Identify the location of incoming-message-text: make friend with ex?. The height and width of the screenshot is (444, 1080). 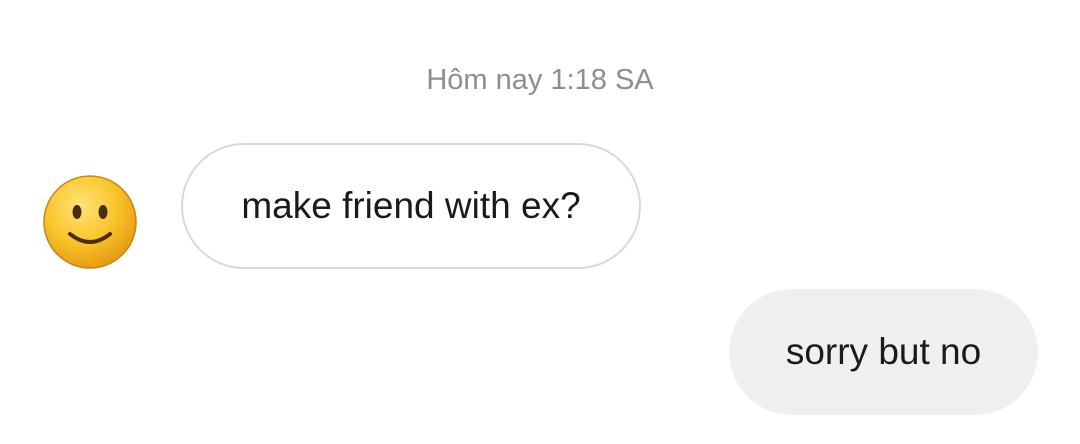
(411, 205).